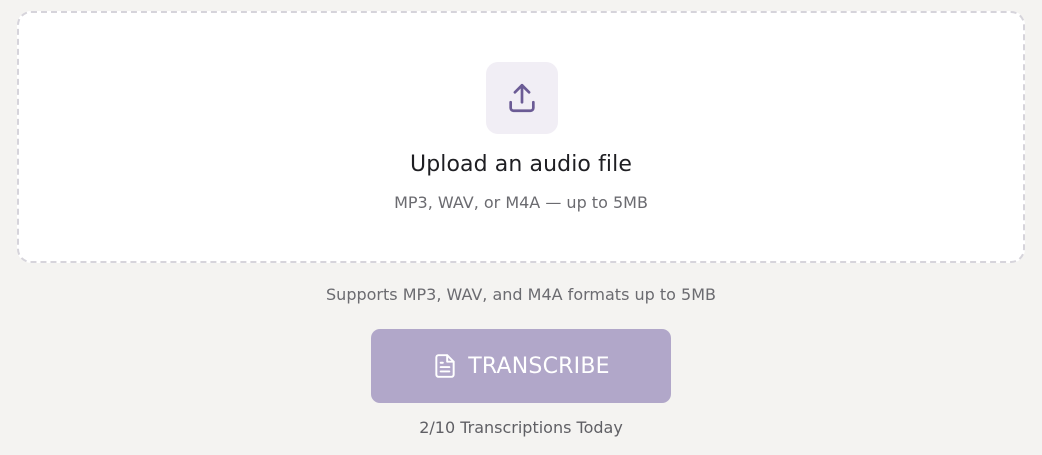 The height and width of the screenshot is (455, 1042). What do you see at coordinates (539, 366) in the screenshot?
I see `transcribe-button-label: TRANSCRIBE` at bounding box center [539, 366].